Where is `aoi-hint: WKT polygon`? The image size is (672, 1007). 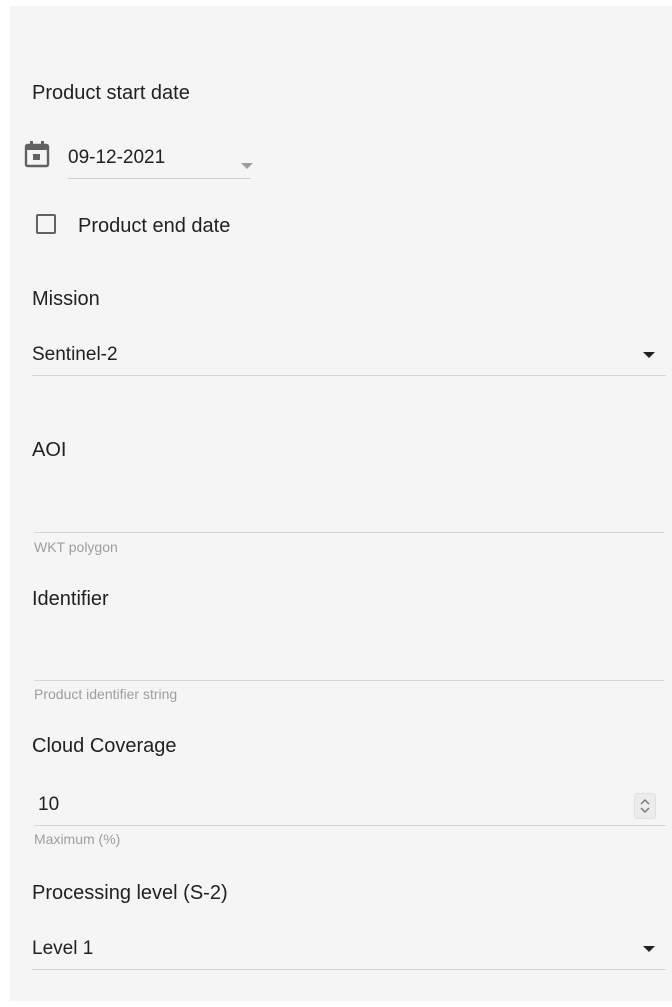
aoi-hint: WKT polygon is located at coordinates (76, 547).